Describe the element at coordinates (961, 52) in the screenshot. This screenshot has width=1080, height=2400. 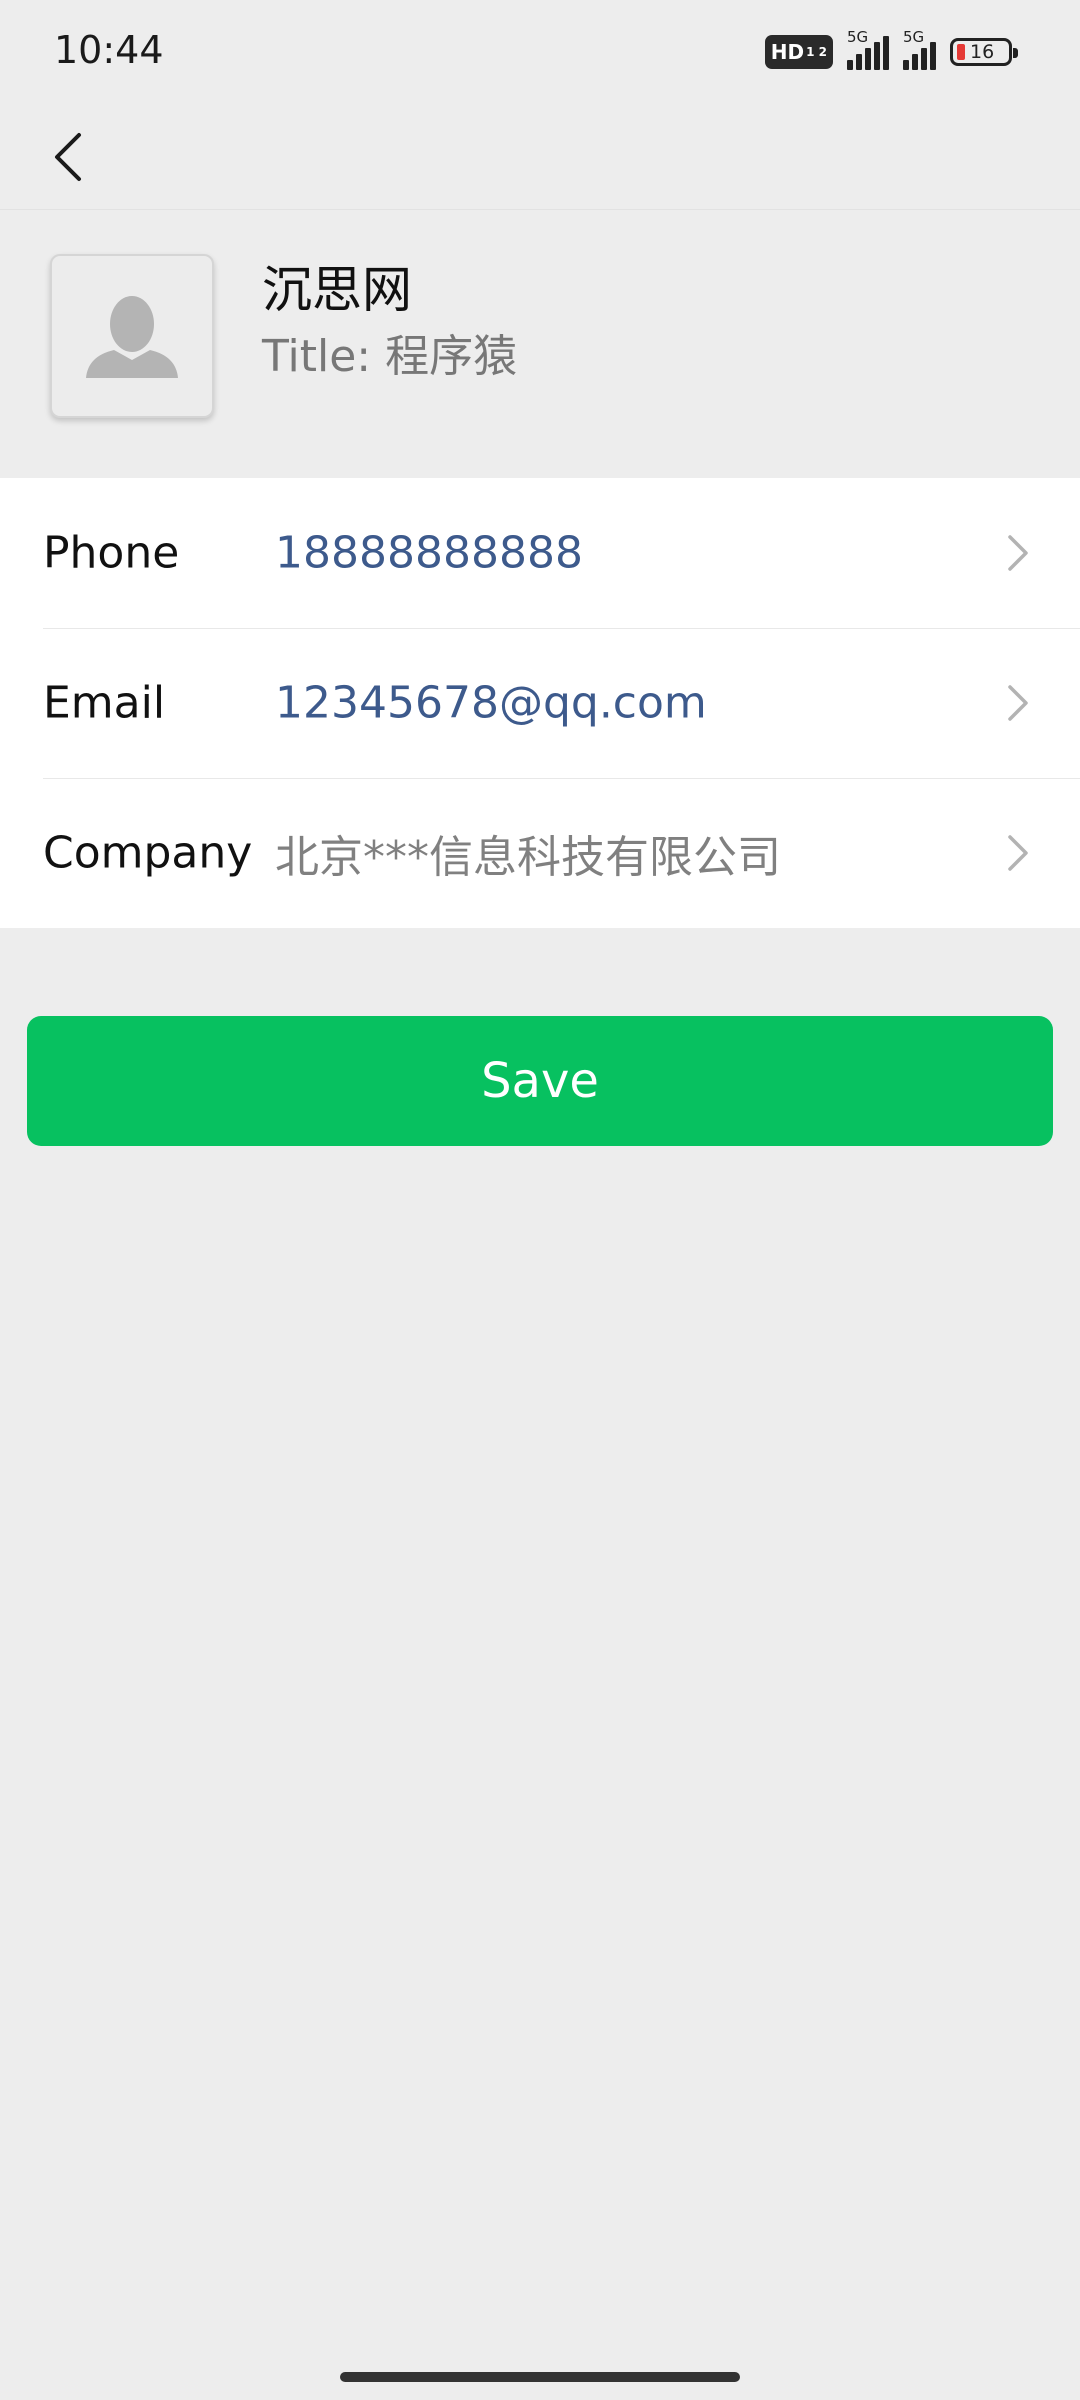
I see `battery-fill` at that location.